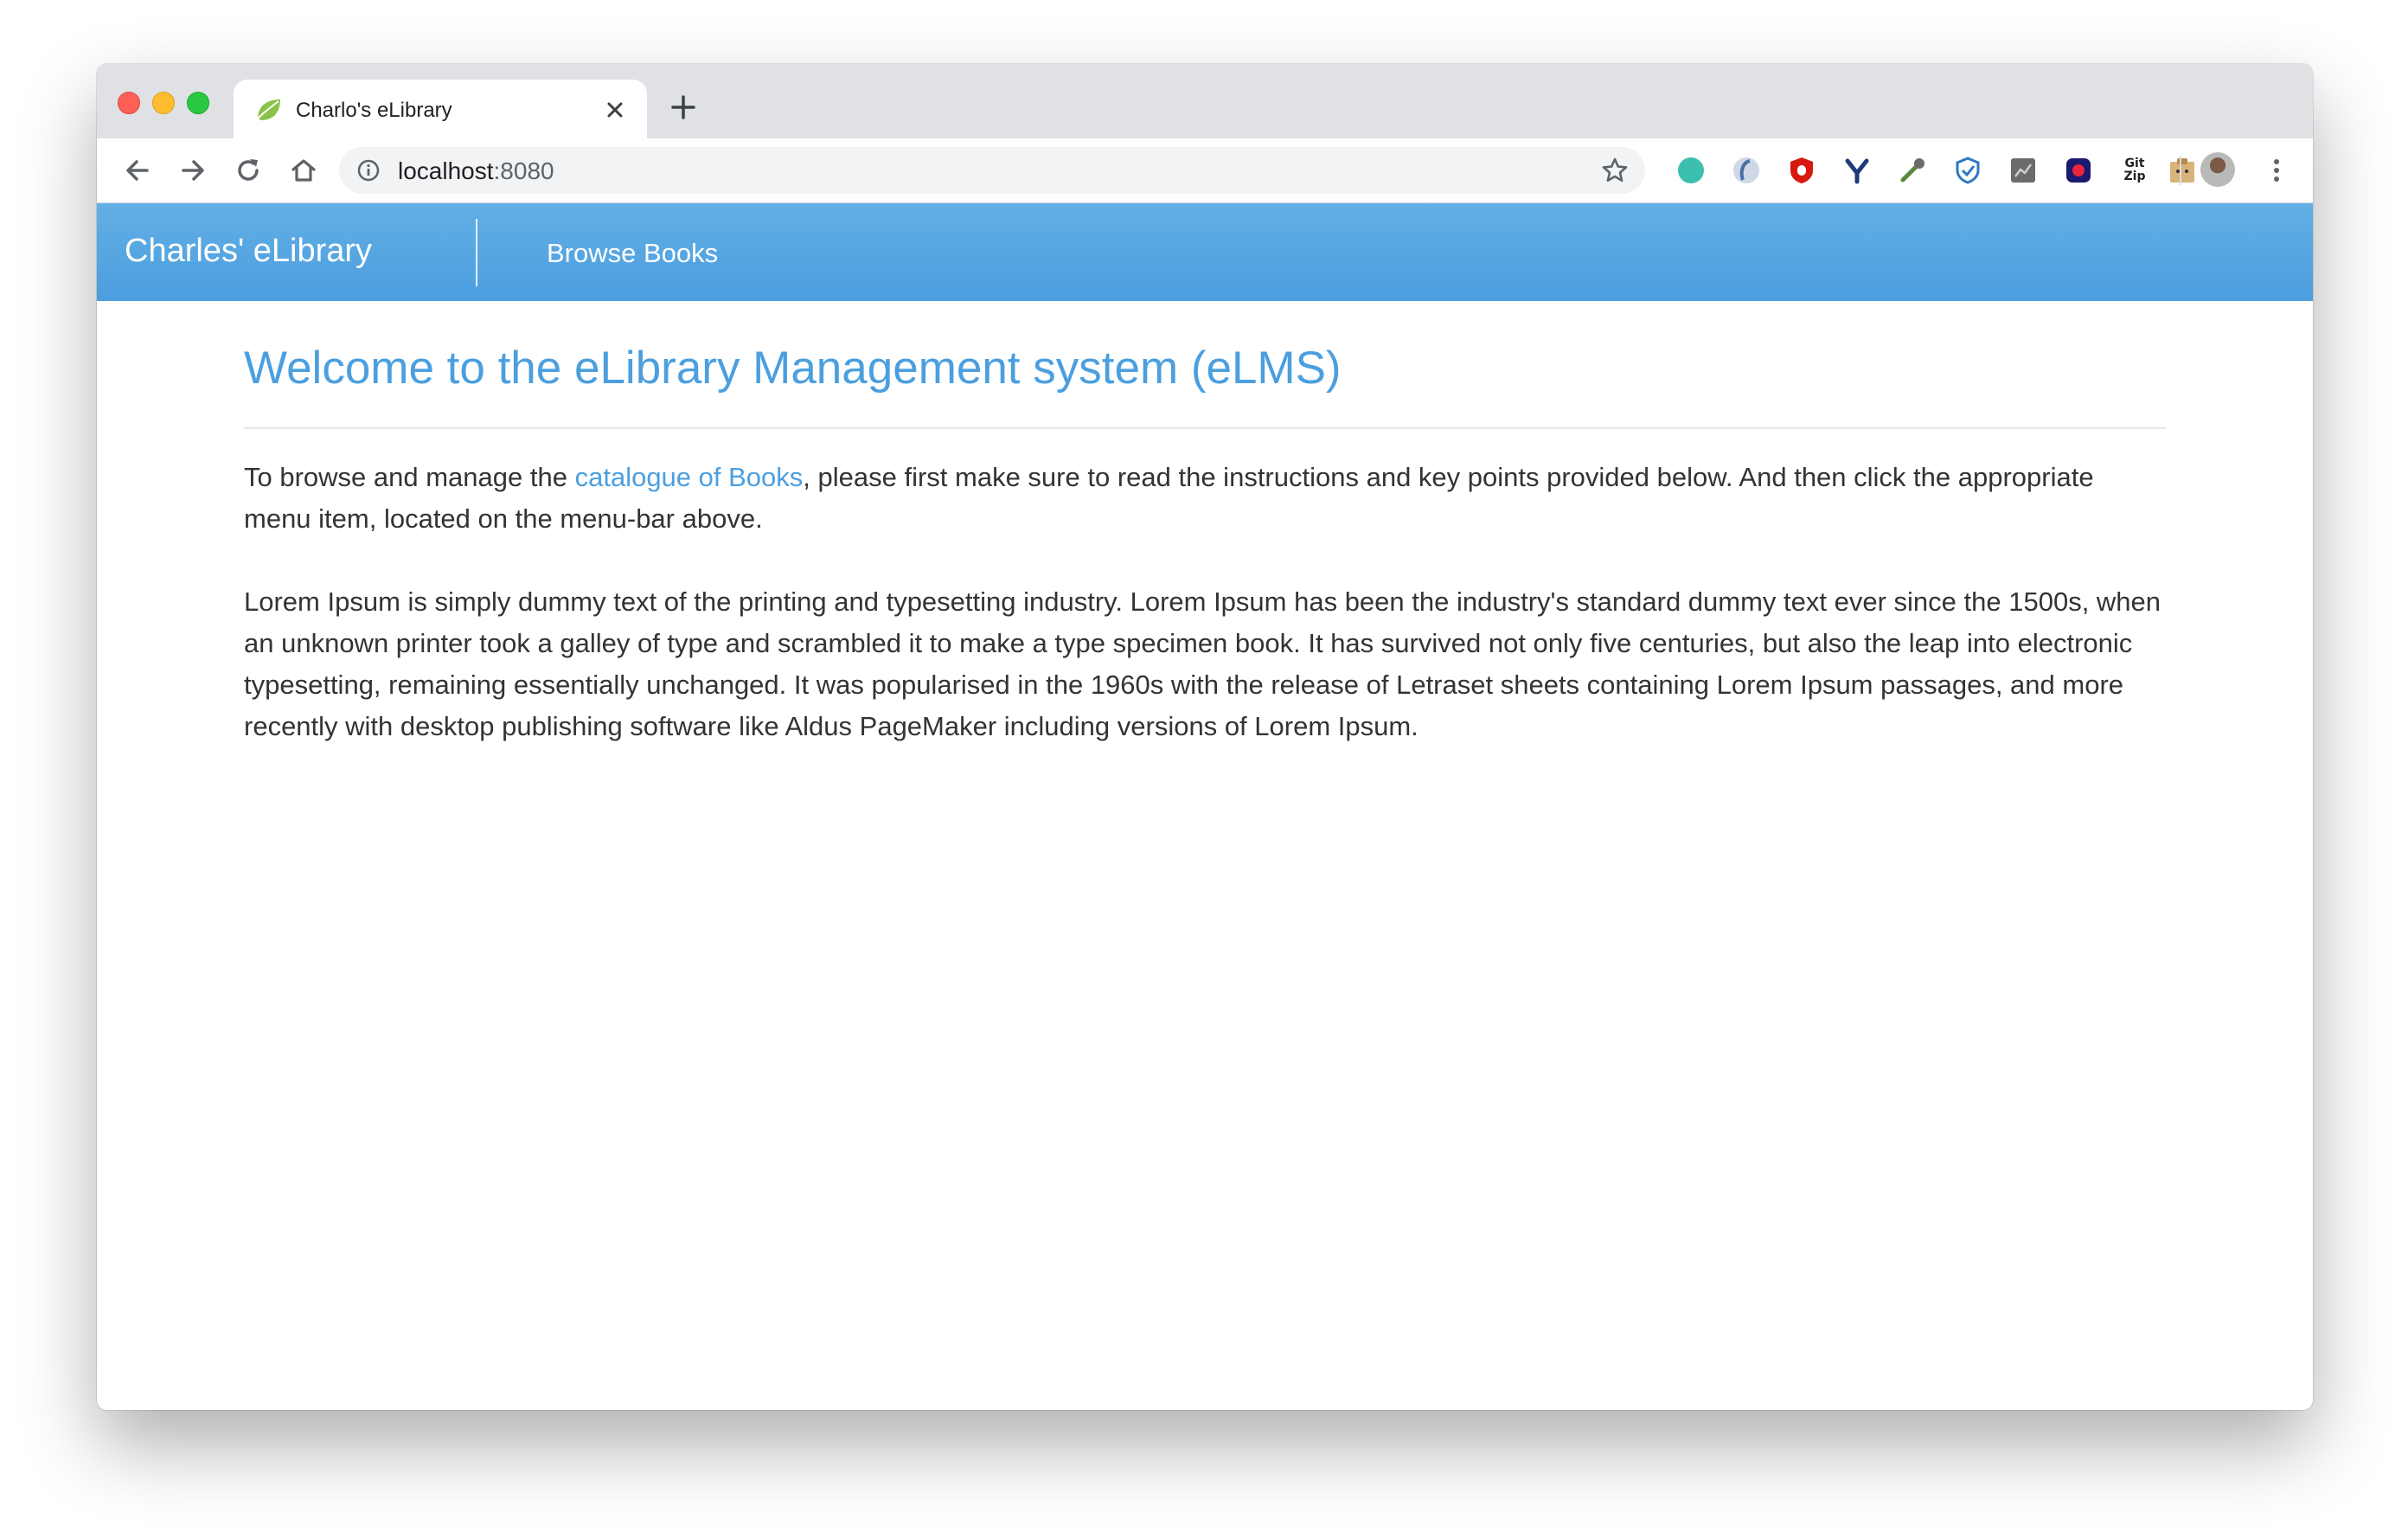  I want to click on navbar-brand: Charles' eLibrary, so click(248, 251).